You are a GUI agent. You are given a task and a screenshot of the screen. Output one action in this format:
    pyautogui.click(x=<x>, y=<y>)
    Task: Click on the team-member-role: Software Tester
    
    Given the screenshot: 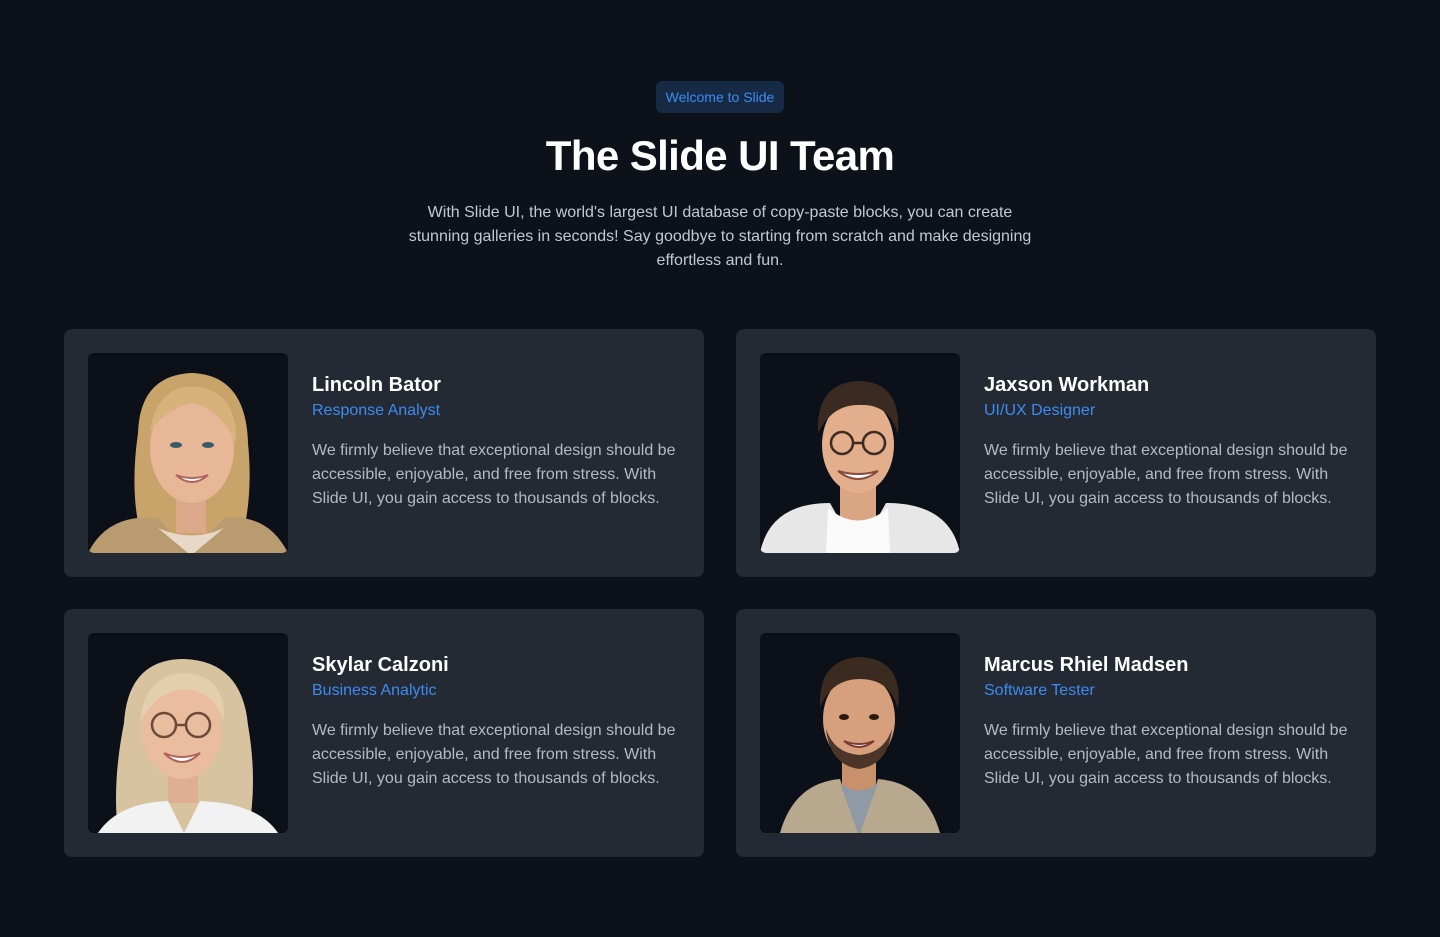 What is the action you would take?
    pyautogui.click(x=1039, y=690)
    